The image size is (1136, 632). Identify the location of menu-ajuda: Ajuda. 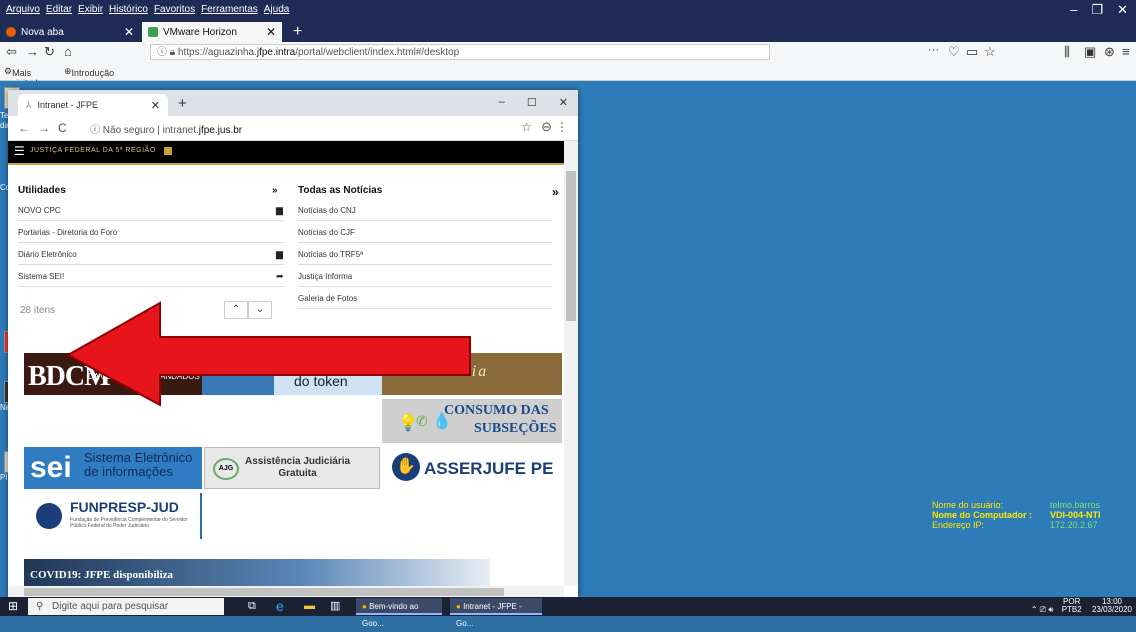
(277, 9).